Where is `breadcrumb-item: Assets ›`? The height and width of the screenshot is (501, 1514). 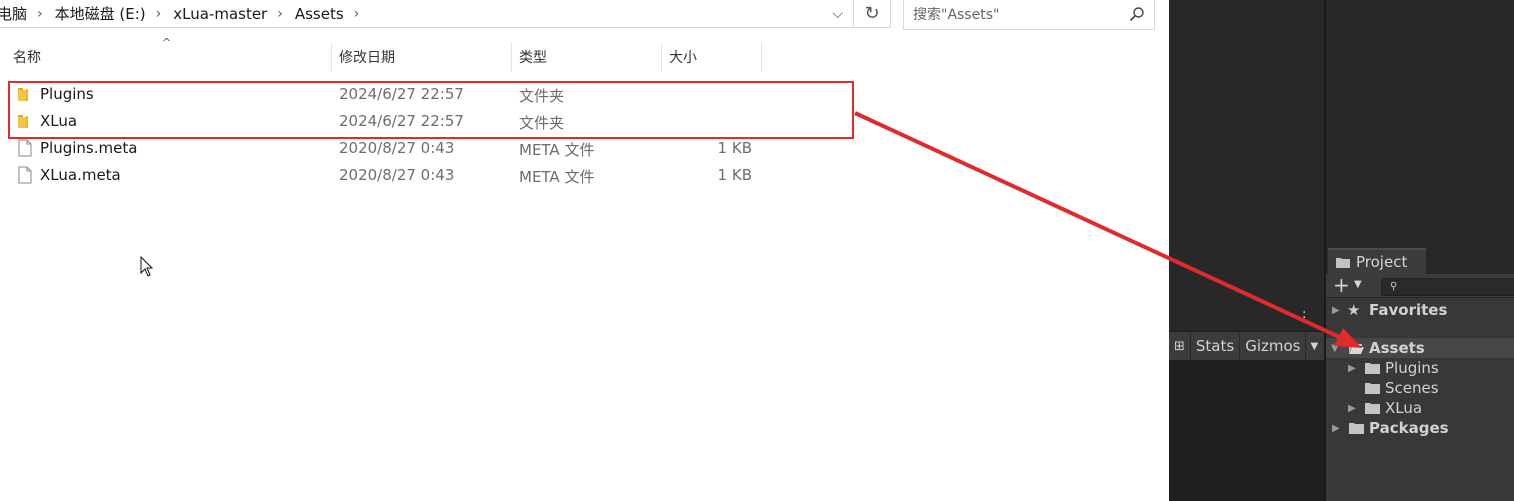
breadcrumb-item: Assets › is located at coordinates (331, 14).